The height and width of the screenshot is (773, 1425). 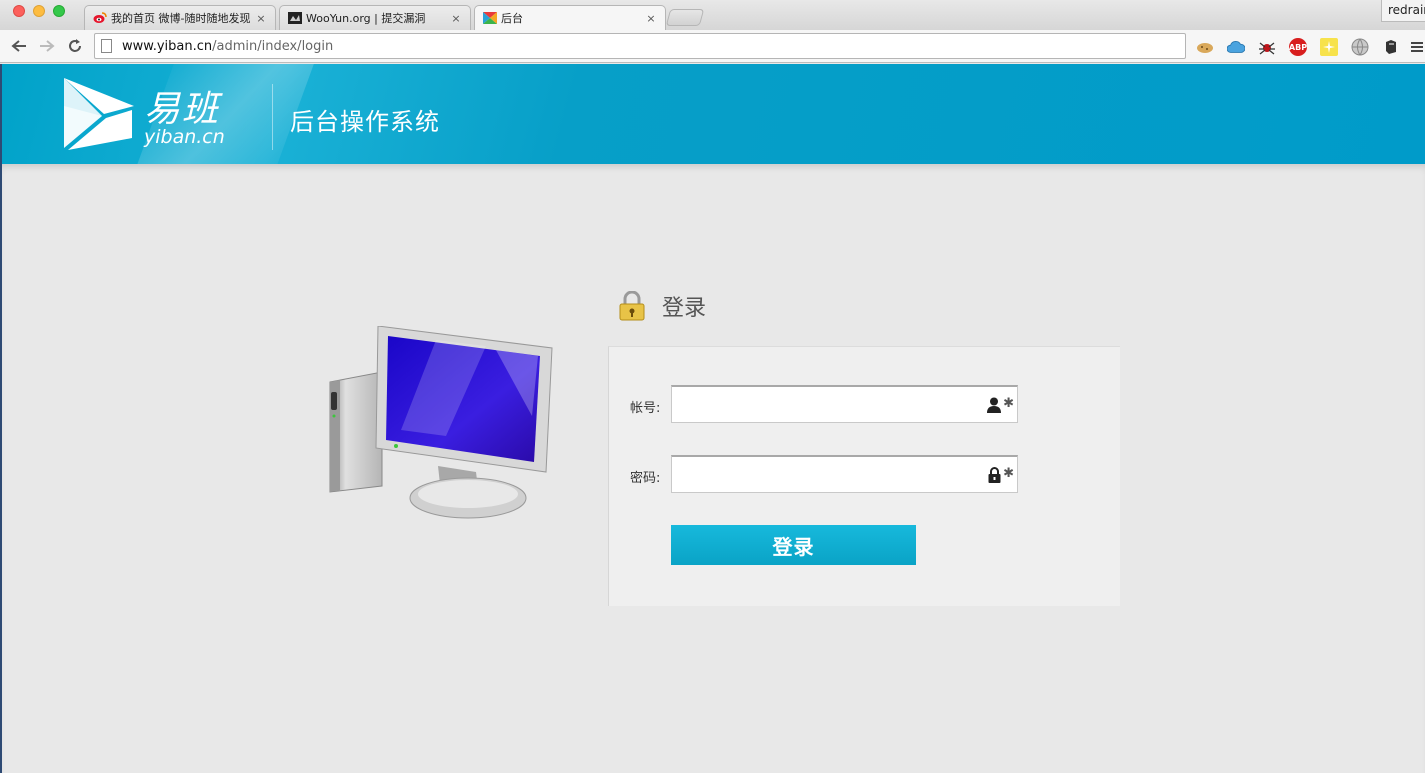 I want to click on login-heading: 登录, so click(x=662, y=306).